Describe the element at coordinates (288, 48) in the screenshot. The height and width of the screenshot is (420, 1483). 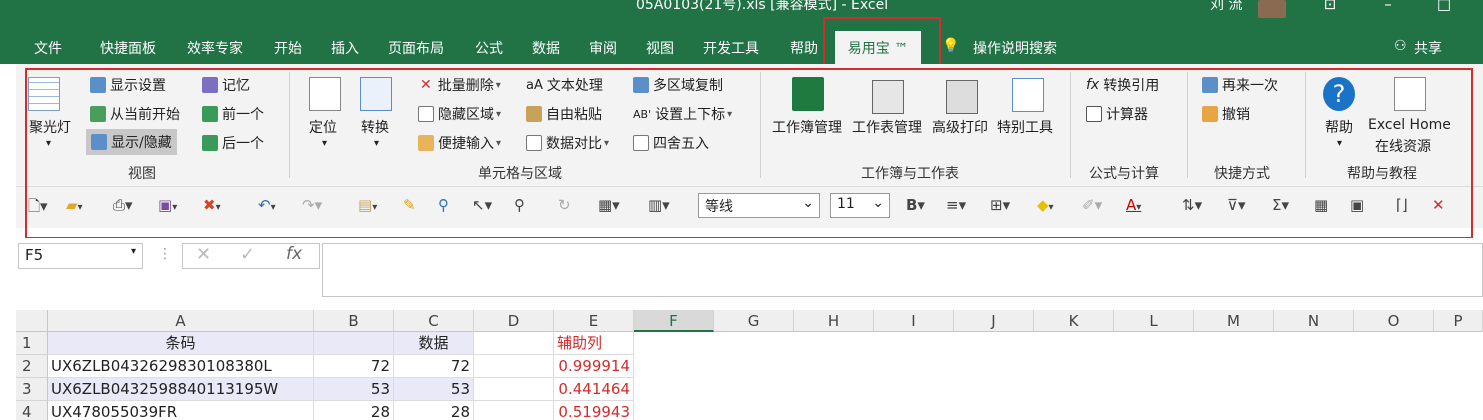
I see `tab-home: 开始` at that location.